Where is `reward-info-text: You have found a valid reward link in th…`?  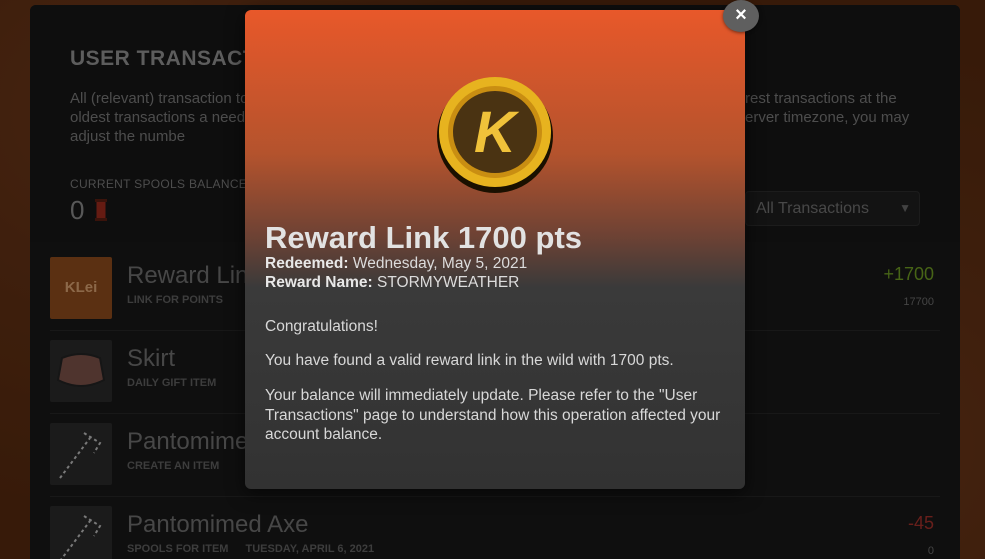 reward-info-text: You have found a valid reward link in th… is located at coordinates (469, 360).